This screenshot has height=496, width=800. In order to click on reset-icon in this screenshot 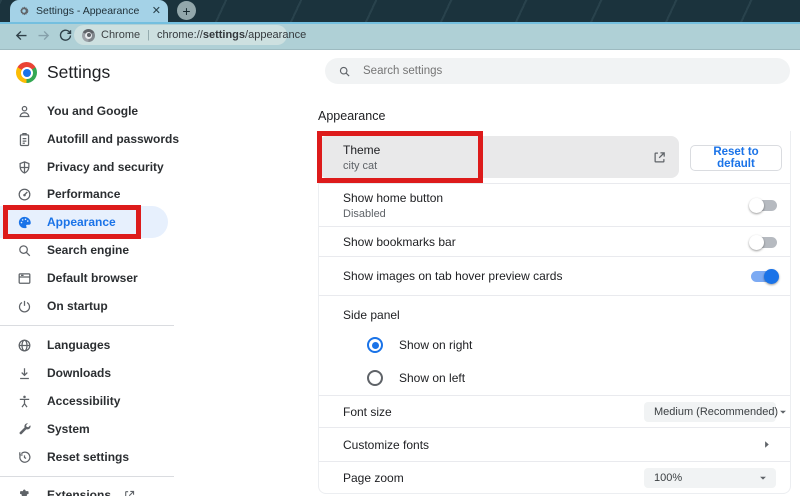, I will do `click(24, 457)`.